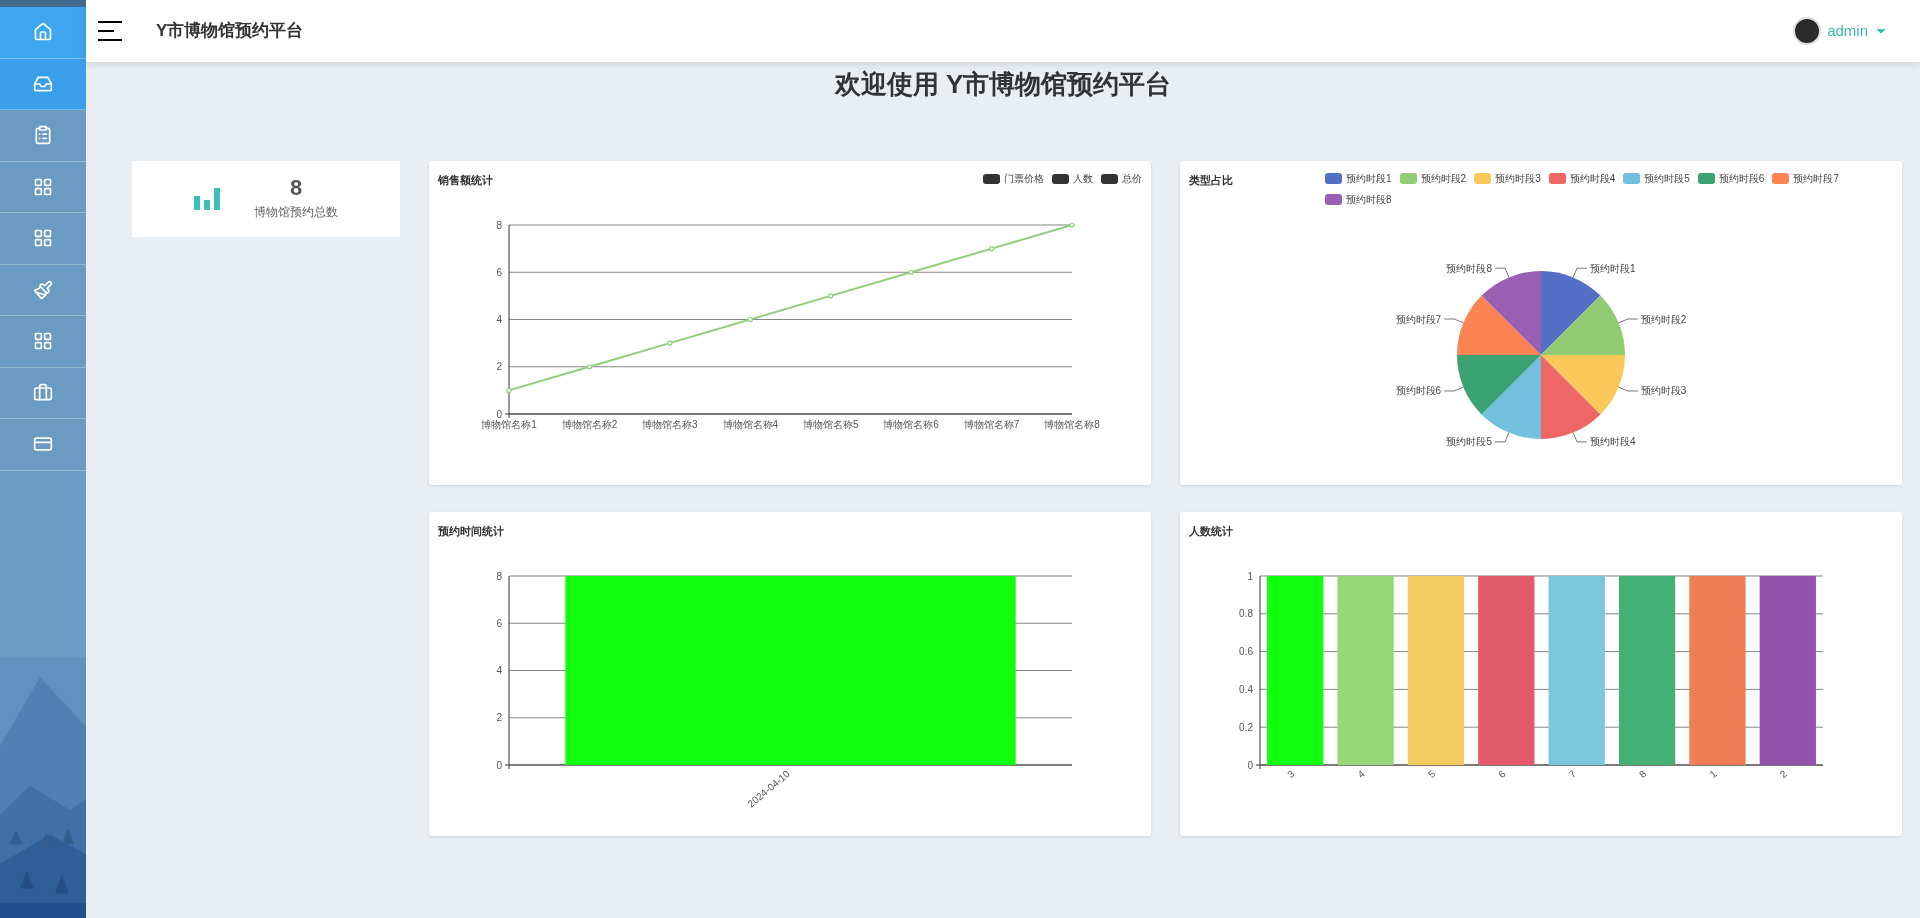 This screenshot has height=918, width=1920. Describe the element at coordinates (1369, 179) in the screenshot. I see `legend-label: 预约时段1` at that location.